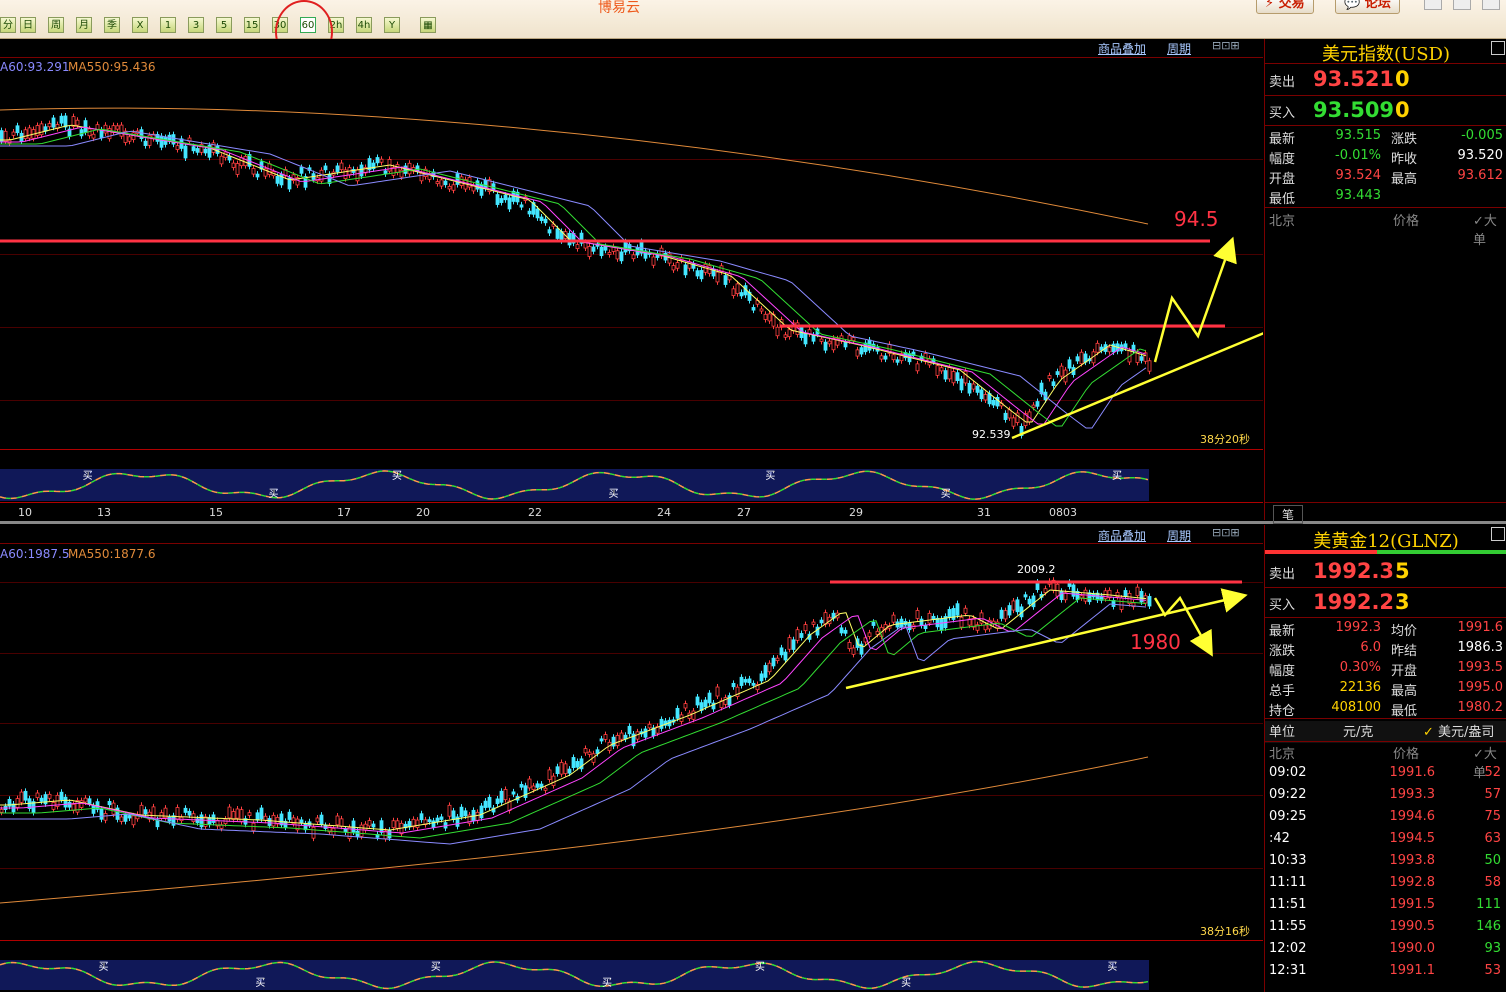 Image resolution: width=1506 pixels, height=992 pixels. Describe the element at coordinates (1354, 571) in the screenshot. I see `sell-price: 1992.3` at that location.